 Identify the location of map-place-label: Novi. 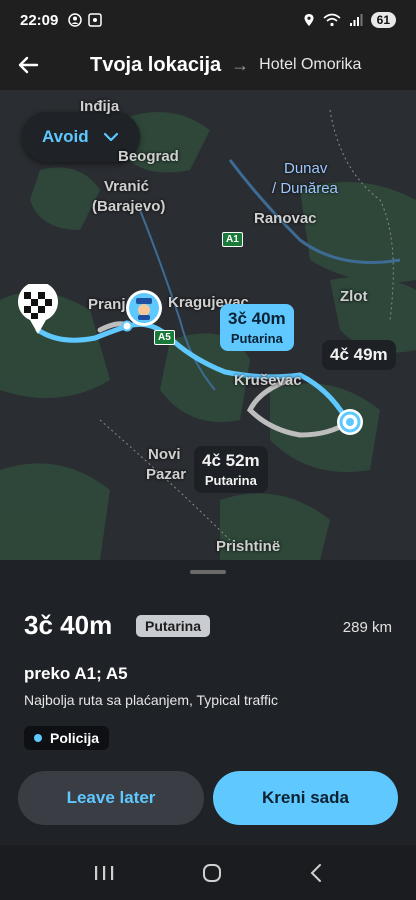
(164, 454).